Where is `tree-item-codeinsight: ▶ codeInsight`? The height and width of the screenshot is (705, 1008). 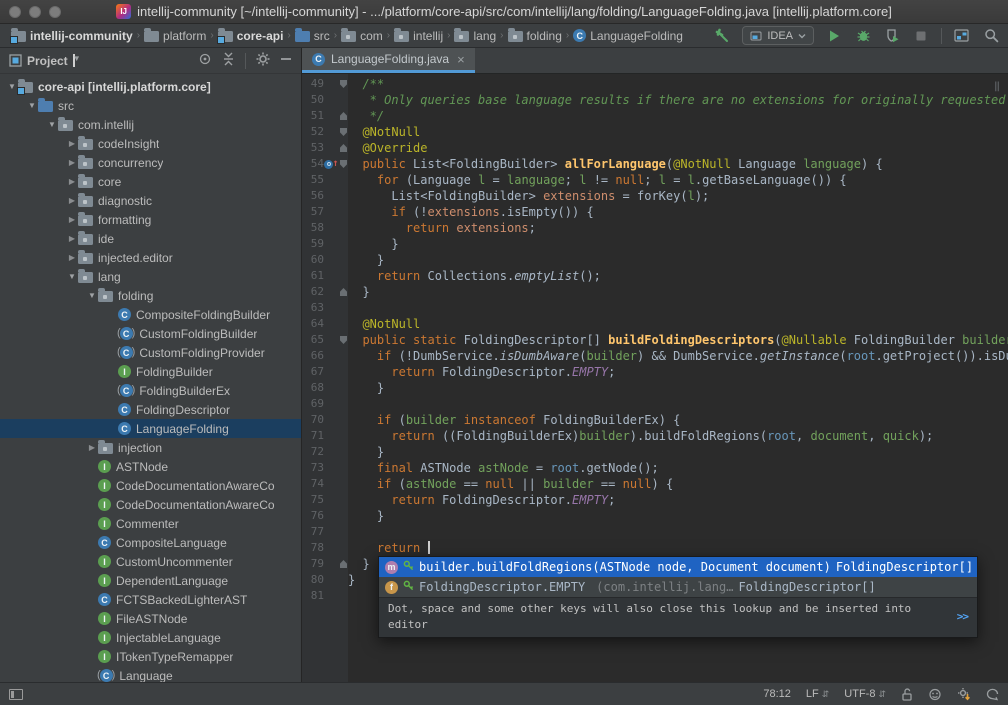 tree-item-codeinsight: ▶ codeInsight is located at coordinates (150, 143).